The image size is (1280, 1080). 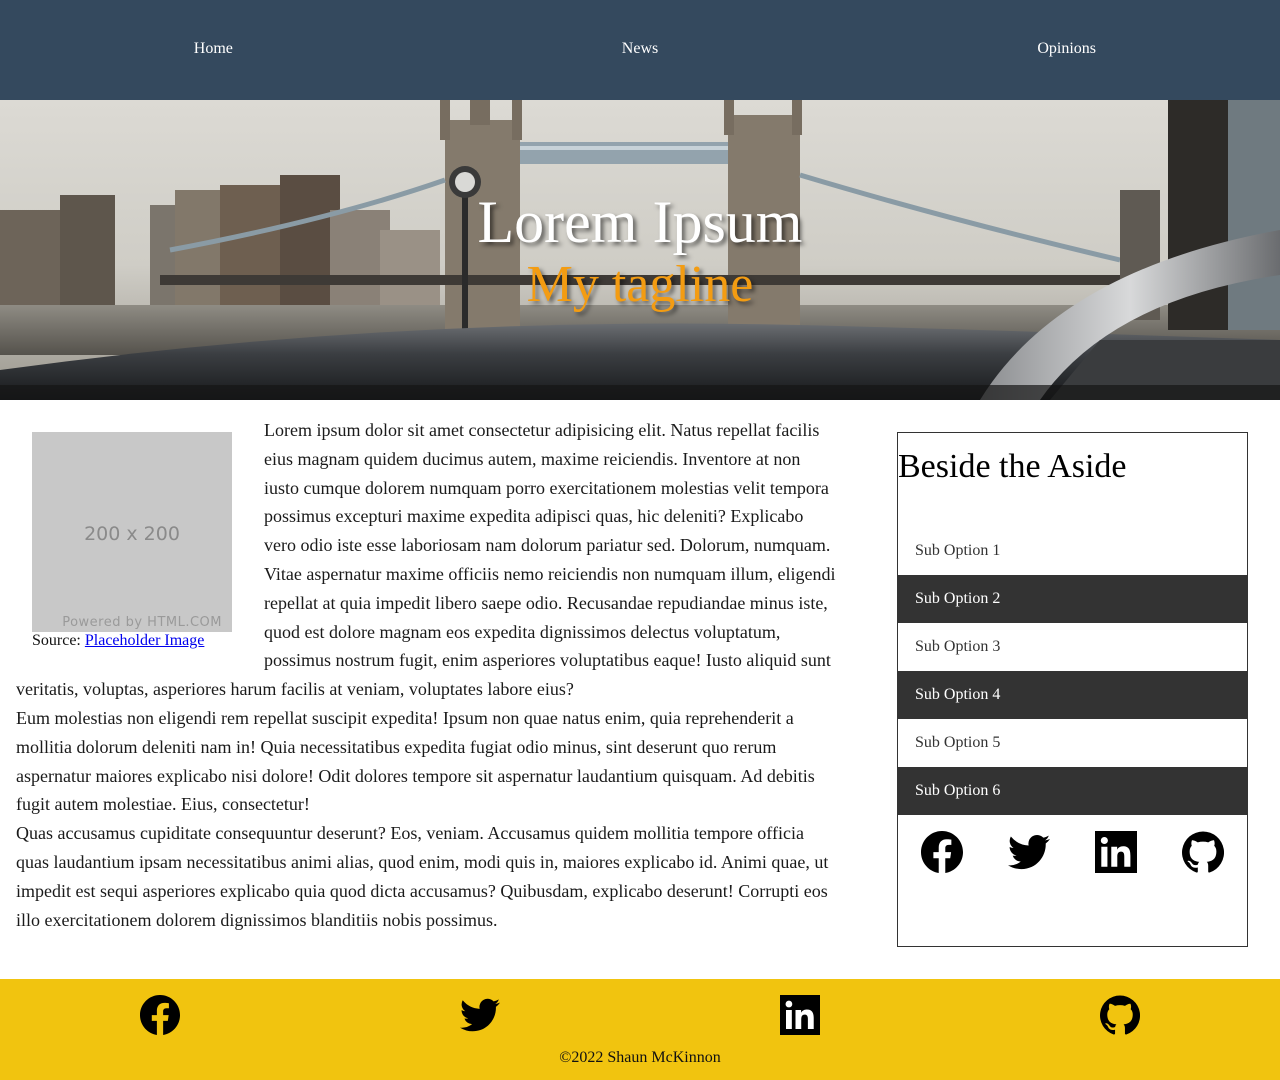 I want to click on nav-opinions-link: Opinions, so click(x=1066, y=49).